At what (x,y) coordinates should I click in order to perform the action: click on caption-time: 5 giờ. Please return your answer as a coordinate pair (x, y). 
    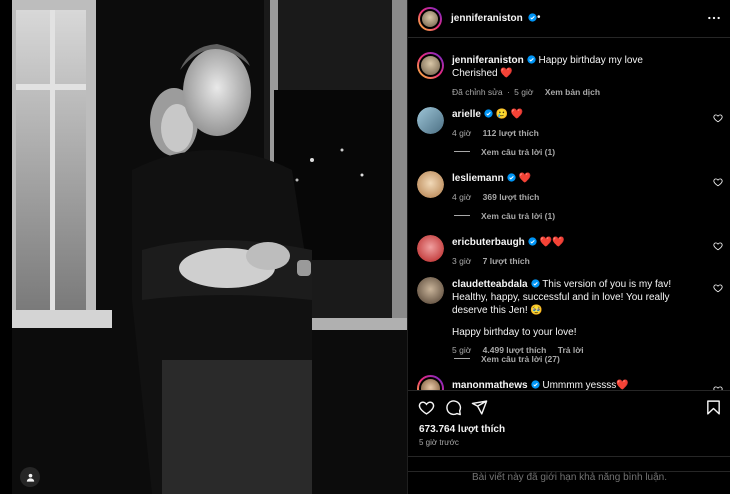
    Looking at the image, I should click on (524, 92).